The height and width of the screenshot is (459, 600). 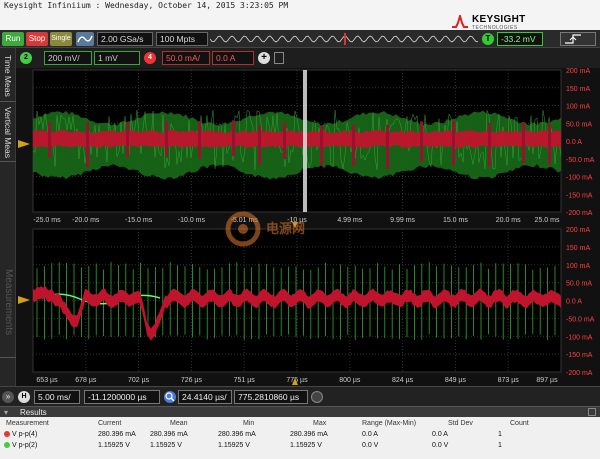 I want to click on x-tick-label: -10.0 ms, so click(x=192, y=220).